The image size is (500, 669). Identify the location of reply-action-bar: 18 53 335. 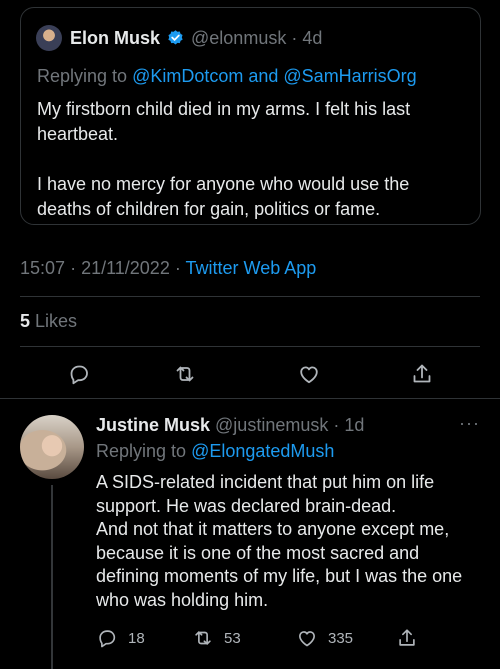
(261, 638).